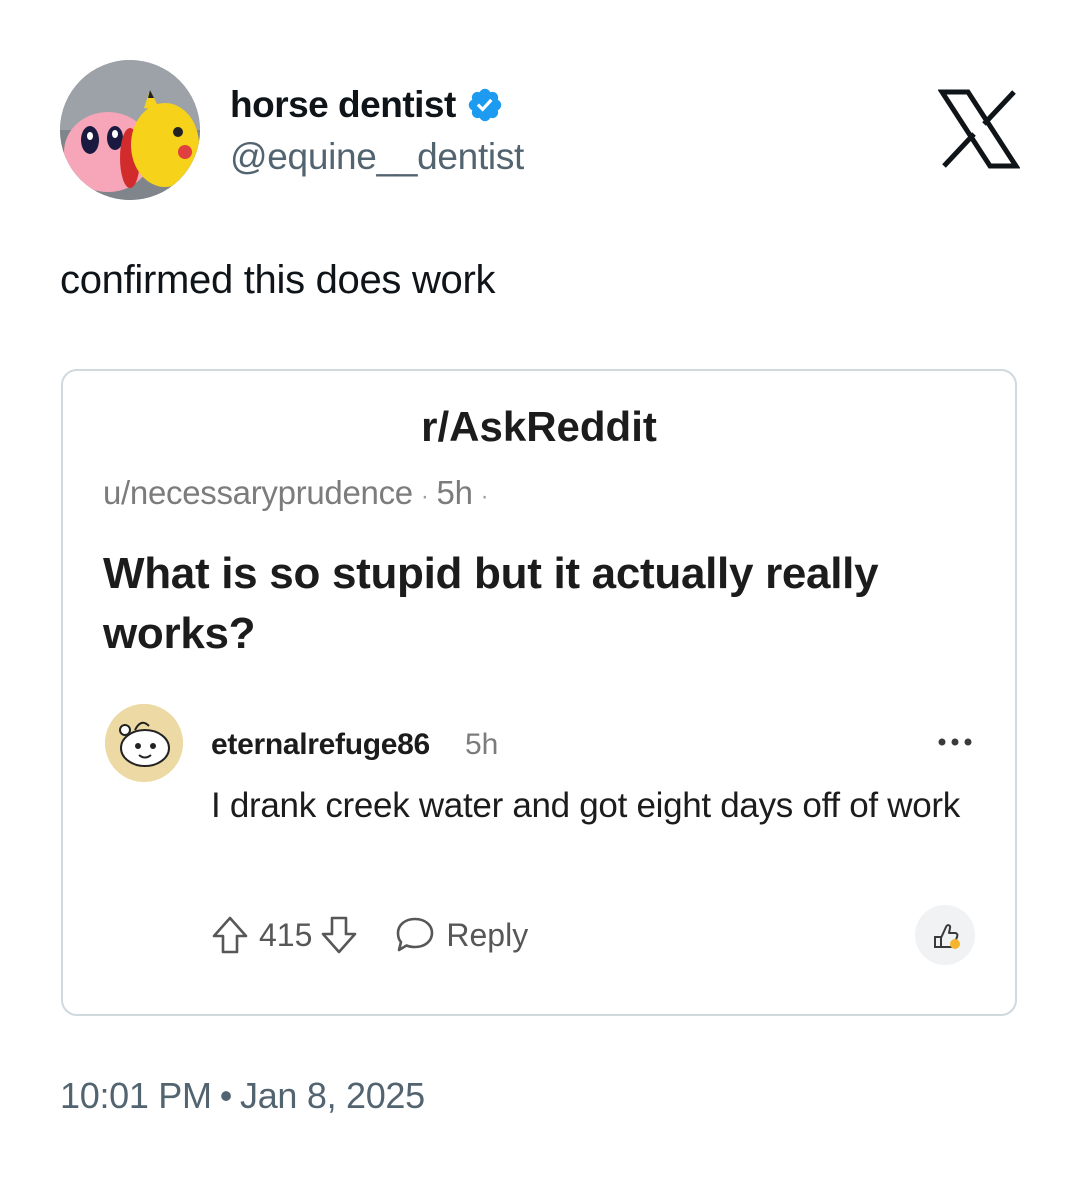 The width and height of the screenshot is (1080, 1177). I want to click on subreddit-name: r/AskReddit, so click(539, 426).